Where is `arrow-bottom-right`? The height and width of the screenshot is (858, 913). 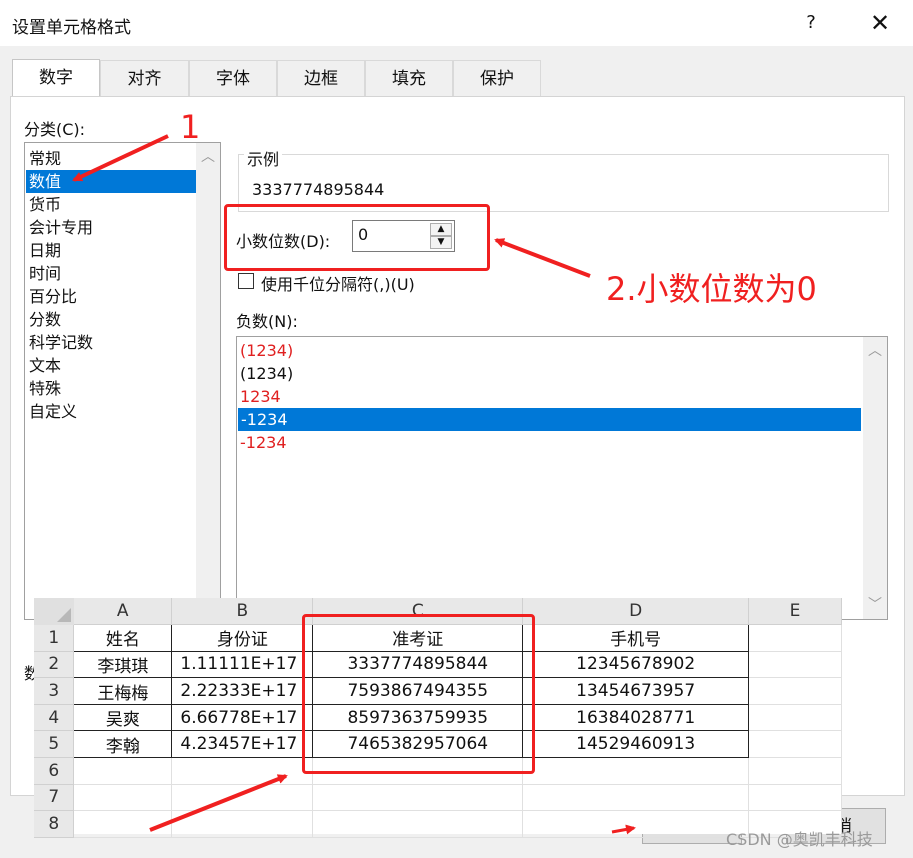 arrow-bottom-right is located at coordinates (623, 829).